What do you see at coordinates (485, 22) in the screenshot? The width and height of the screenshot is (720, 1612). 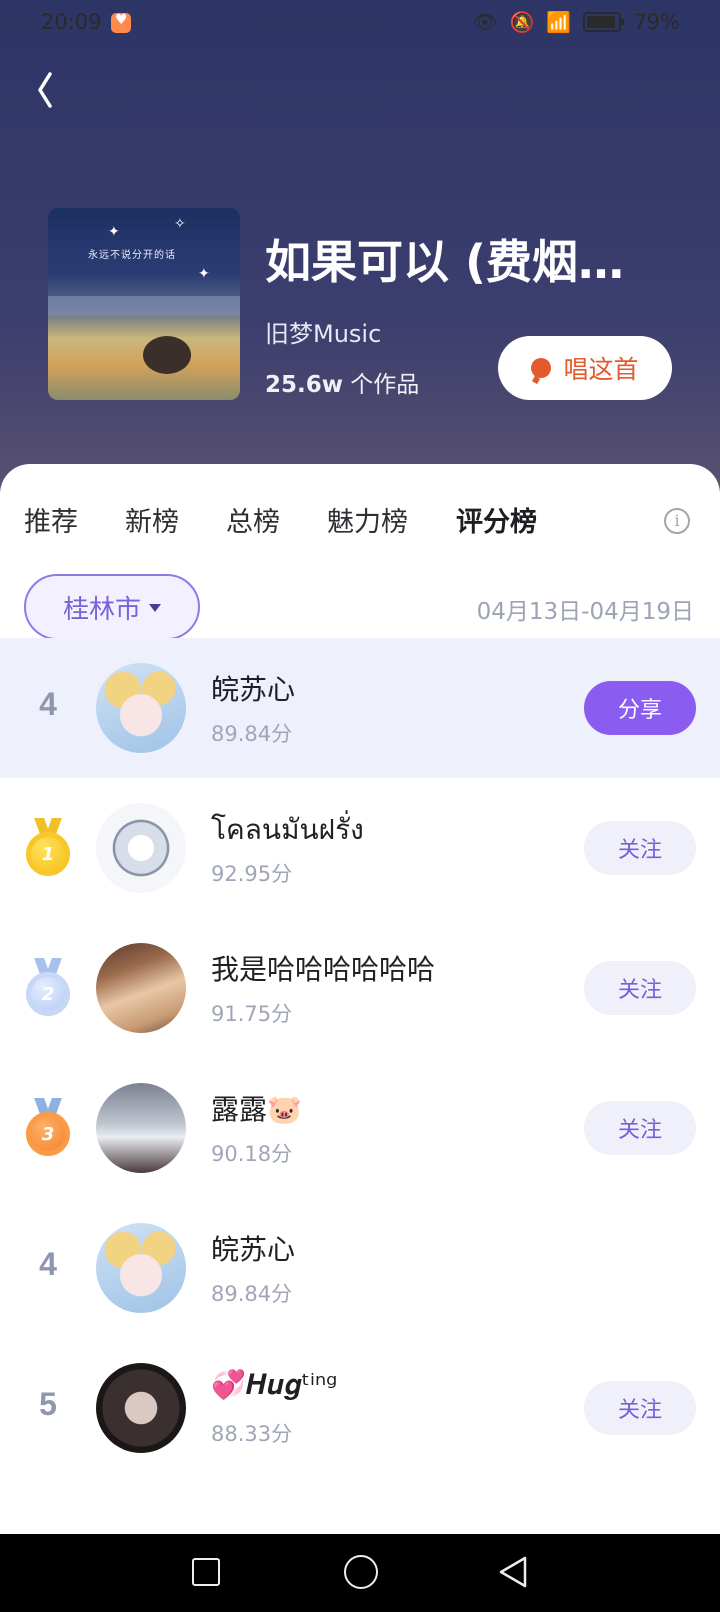 I see `eye-icon: 👁` at bounding box center [485, 22].